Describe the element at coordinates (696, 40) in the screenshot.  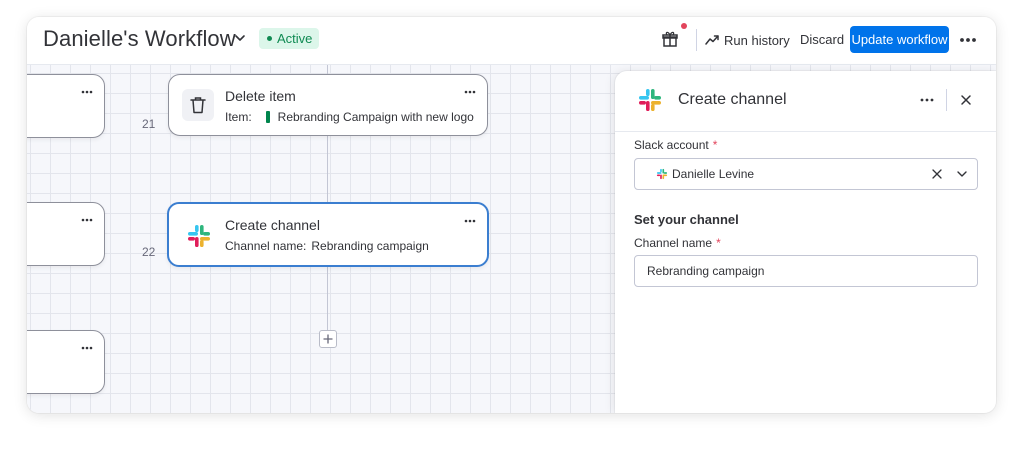
I see `header-divider` at that location.